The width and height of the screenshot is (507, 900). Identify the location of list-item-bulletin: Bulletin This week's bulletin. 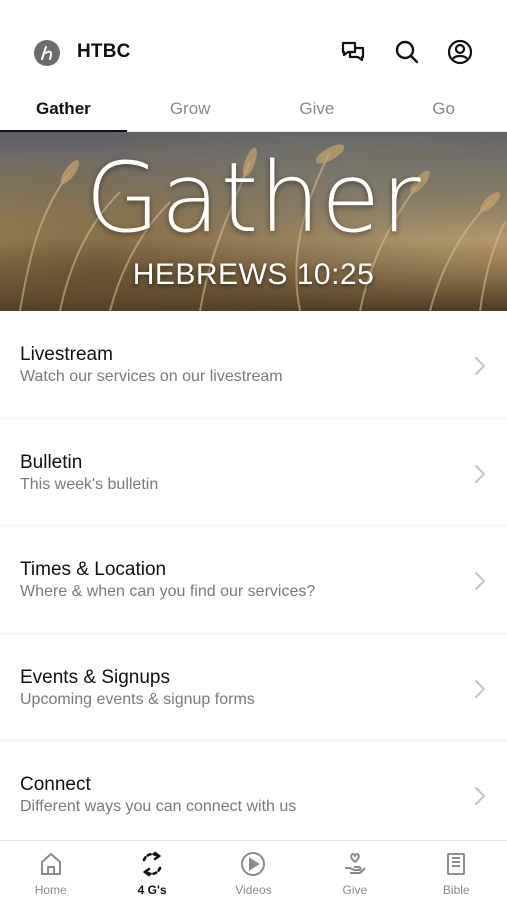
(253, 472).